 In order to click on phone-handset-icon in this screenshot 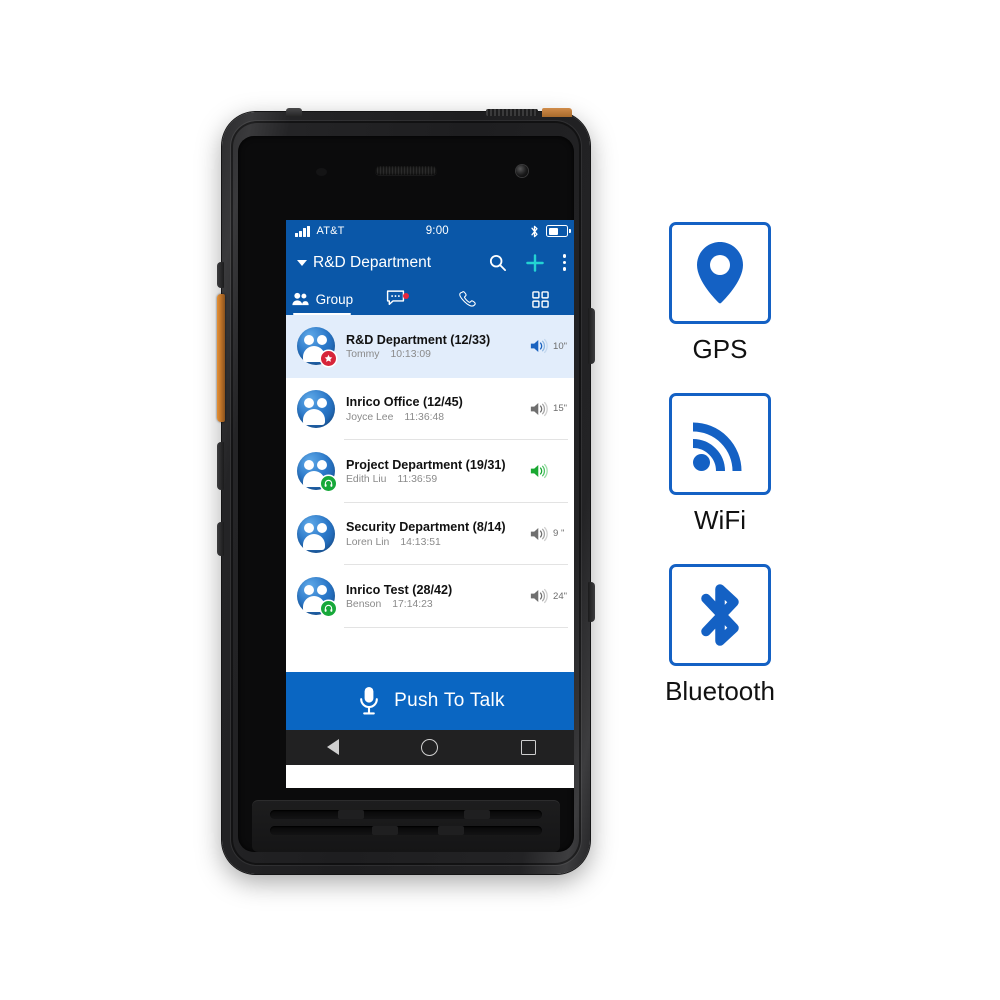, I will do `click(467, 299)`.